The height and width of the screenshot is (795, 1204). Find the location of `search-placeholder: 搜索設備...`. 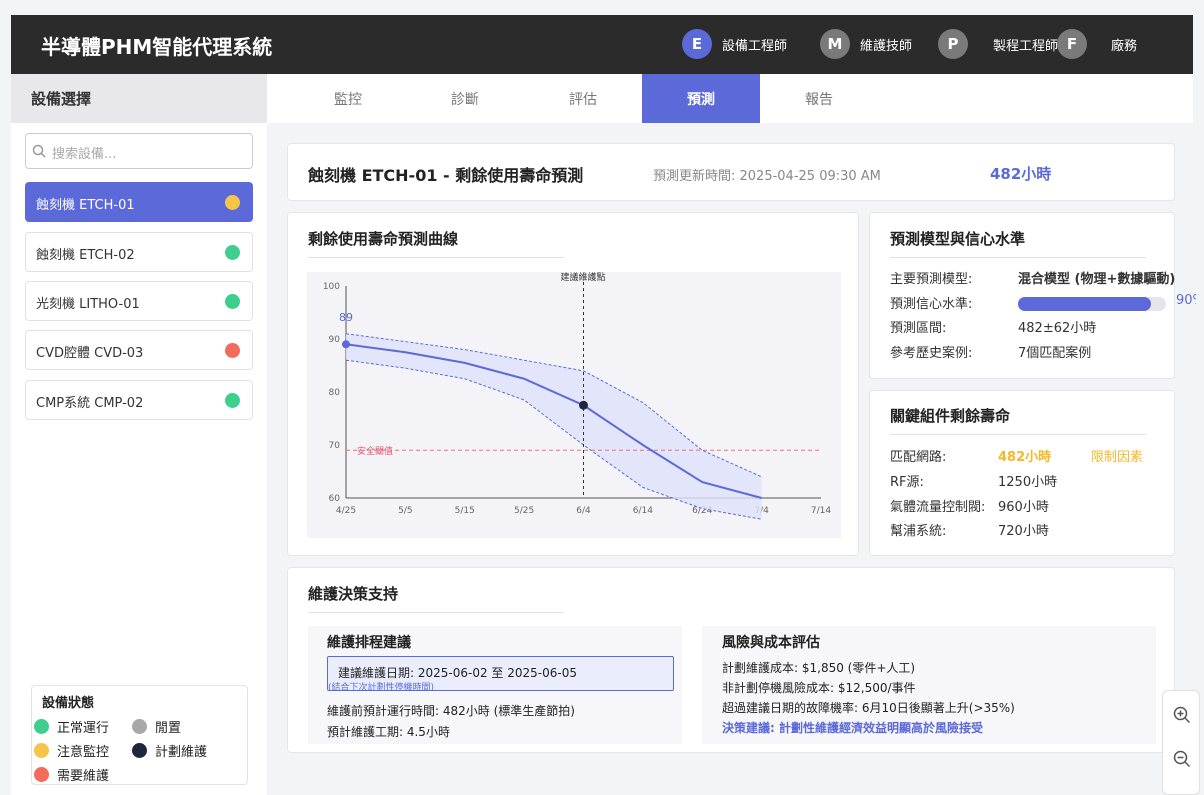

search-placeholder: 搜索設備... is located at coordinates (84, 154).